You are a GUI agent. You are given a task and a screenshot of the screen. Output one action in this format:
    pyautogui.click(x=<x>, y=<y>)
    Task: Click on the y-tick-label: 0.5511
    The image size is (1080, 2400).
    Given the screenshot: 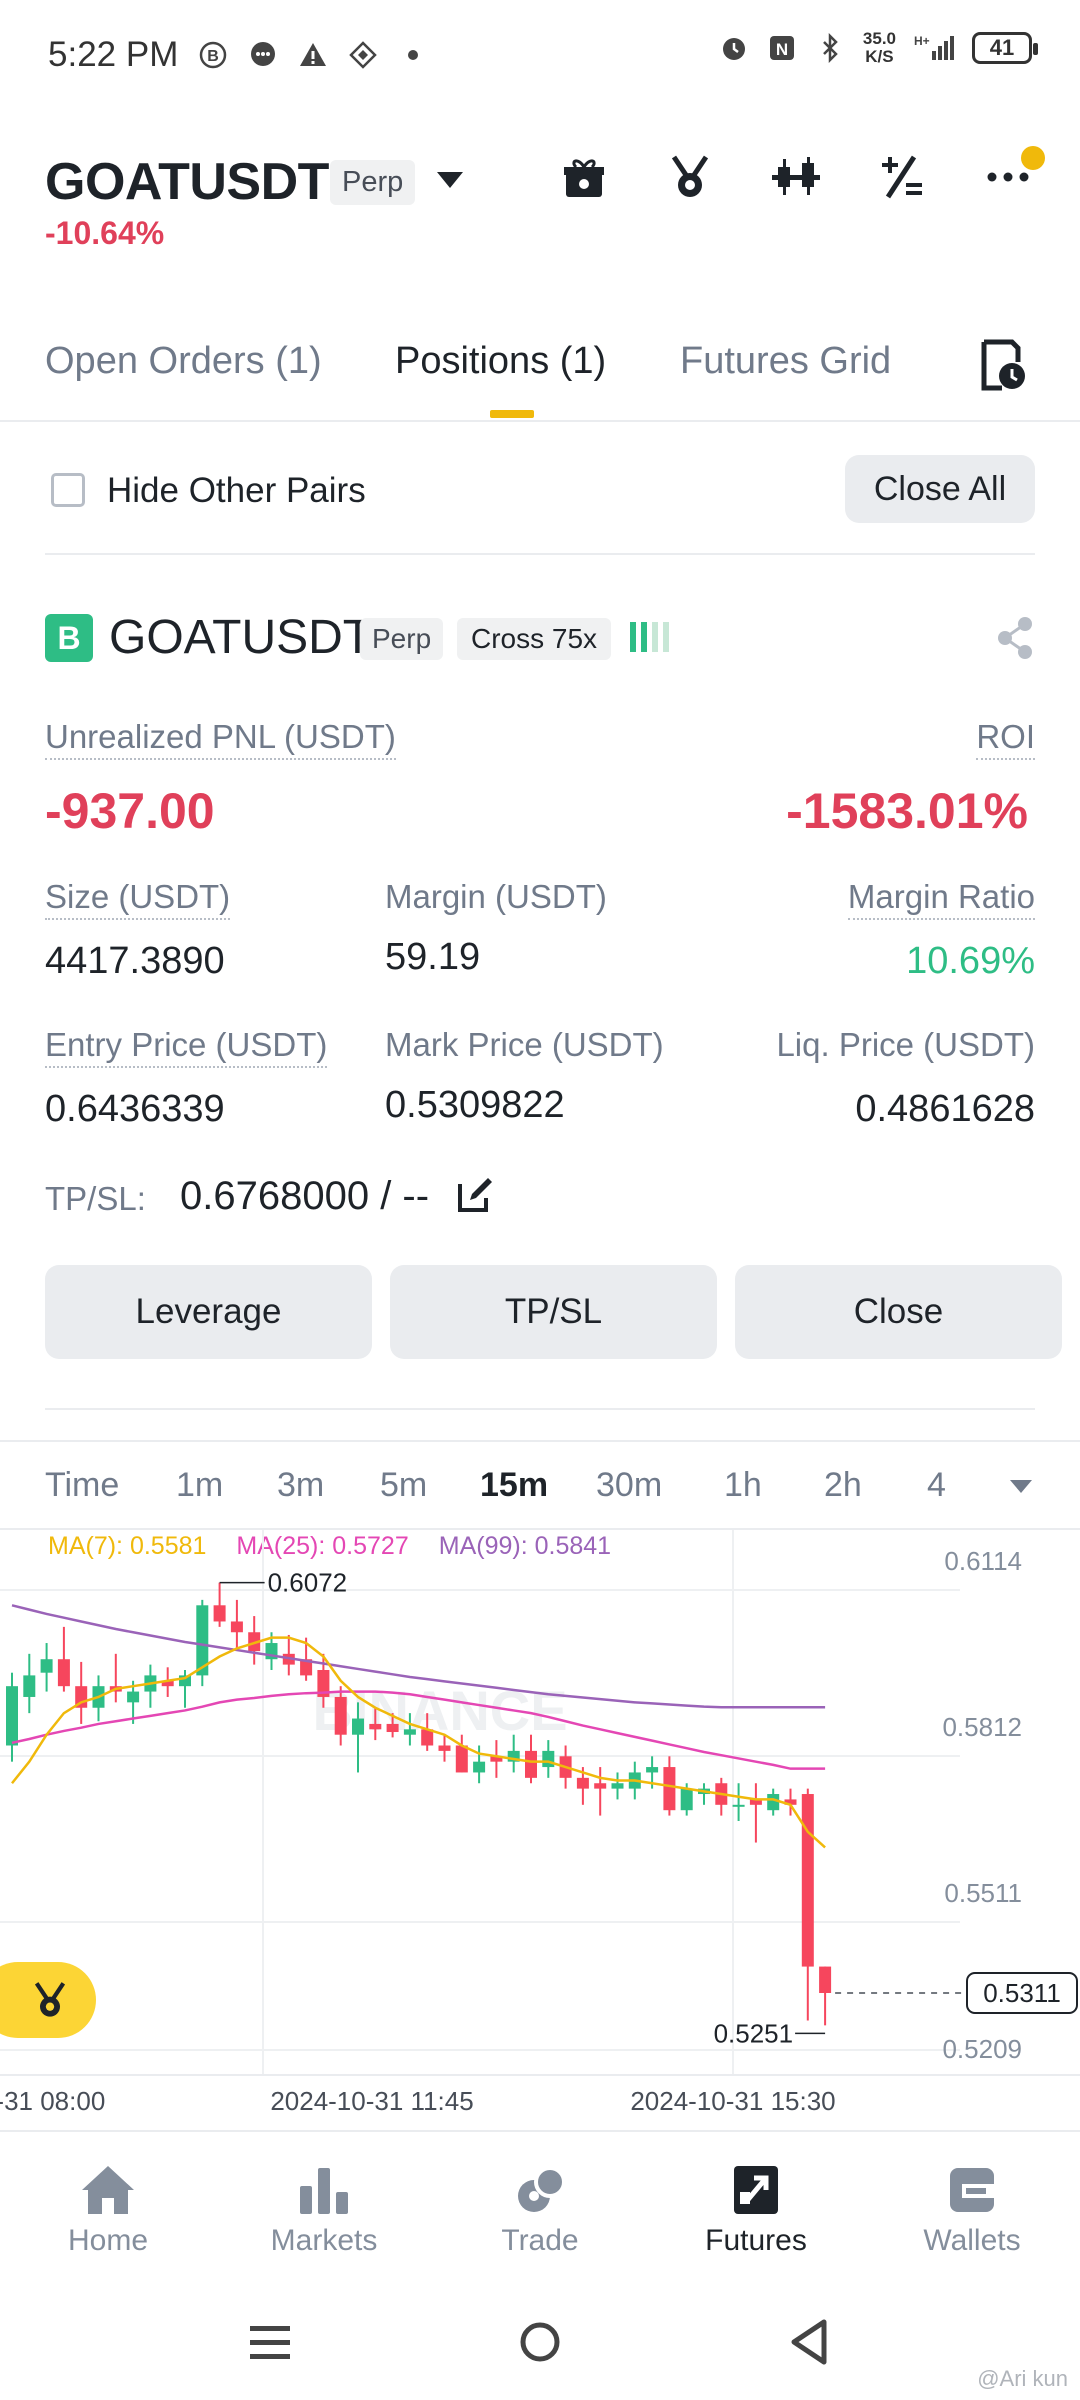 What is the action you would take?
    pyautogui.click(x=983, y=1893)
    